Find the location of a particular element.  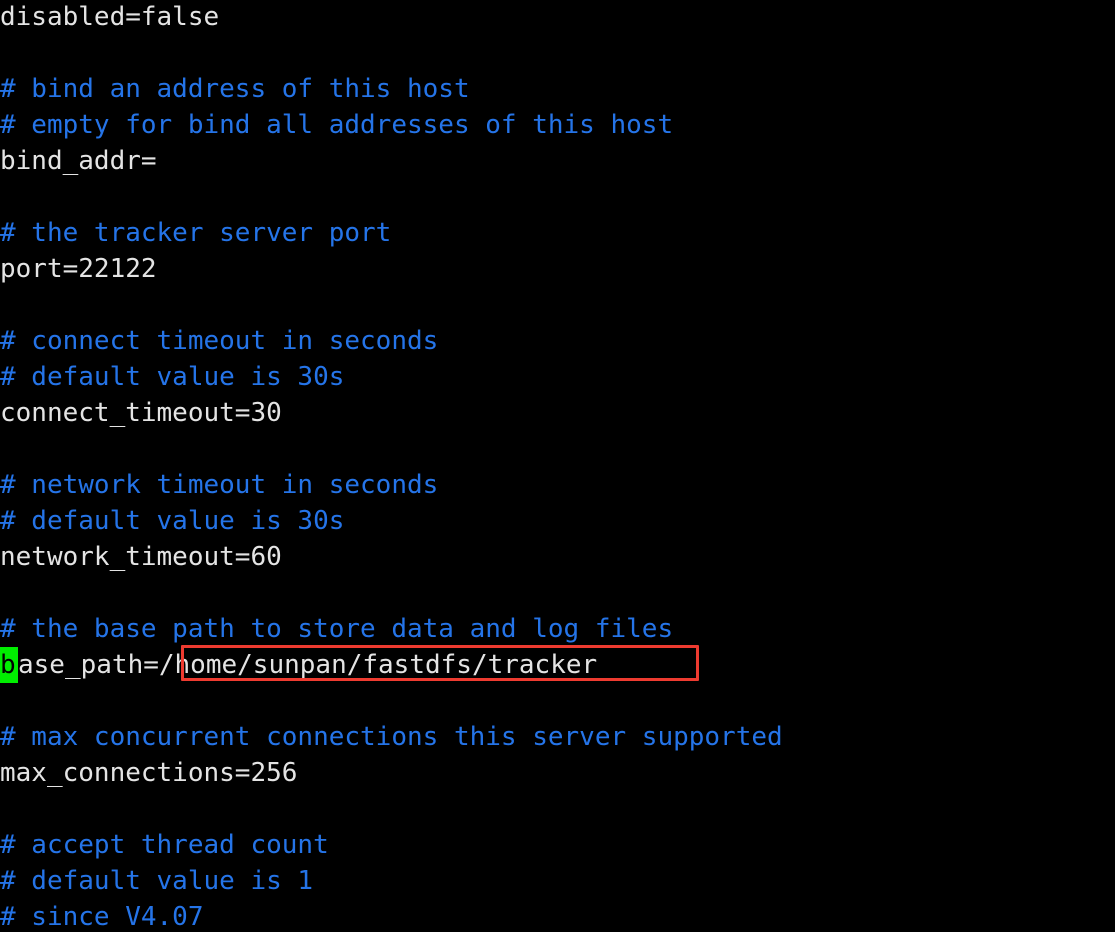

code-line-text: # network timeout in seconds is located at coordinates (219, 485).